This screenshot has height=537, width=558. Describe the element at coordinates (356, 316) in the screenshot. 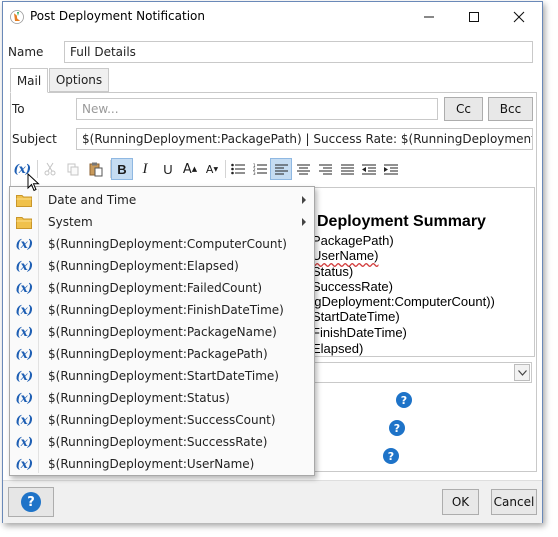

I see `editor-line: StartDateTime)` at that location.